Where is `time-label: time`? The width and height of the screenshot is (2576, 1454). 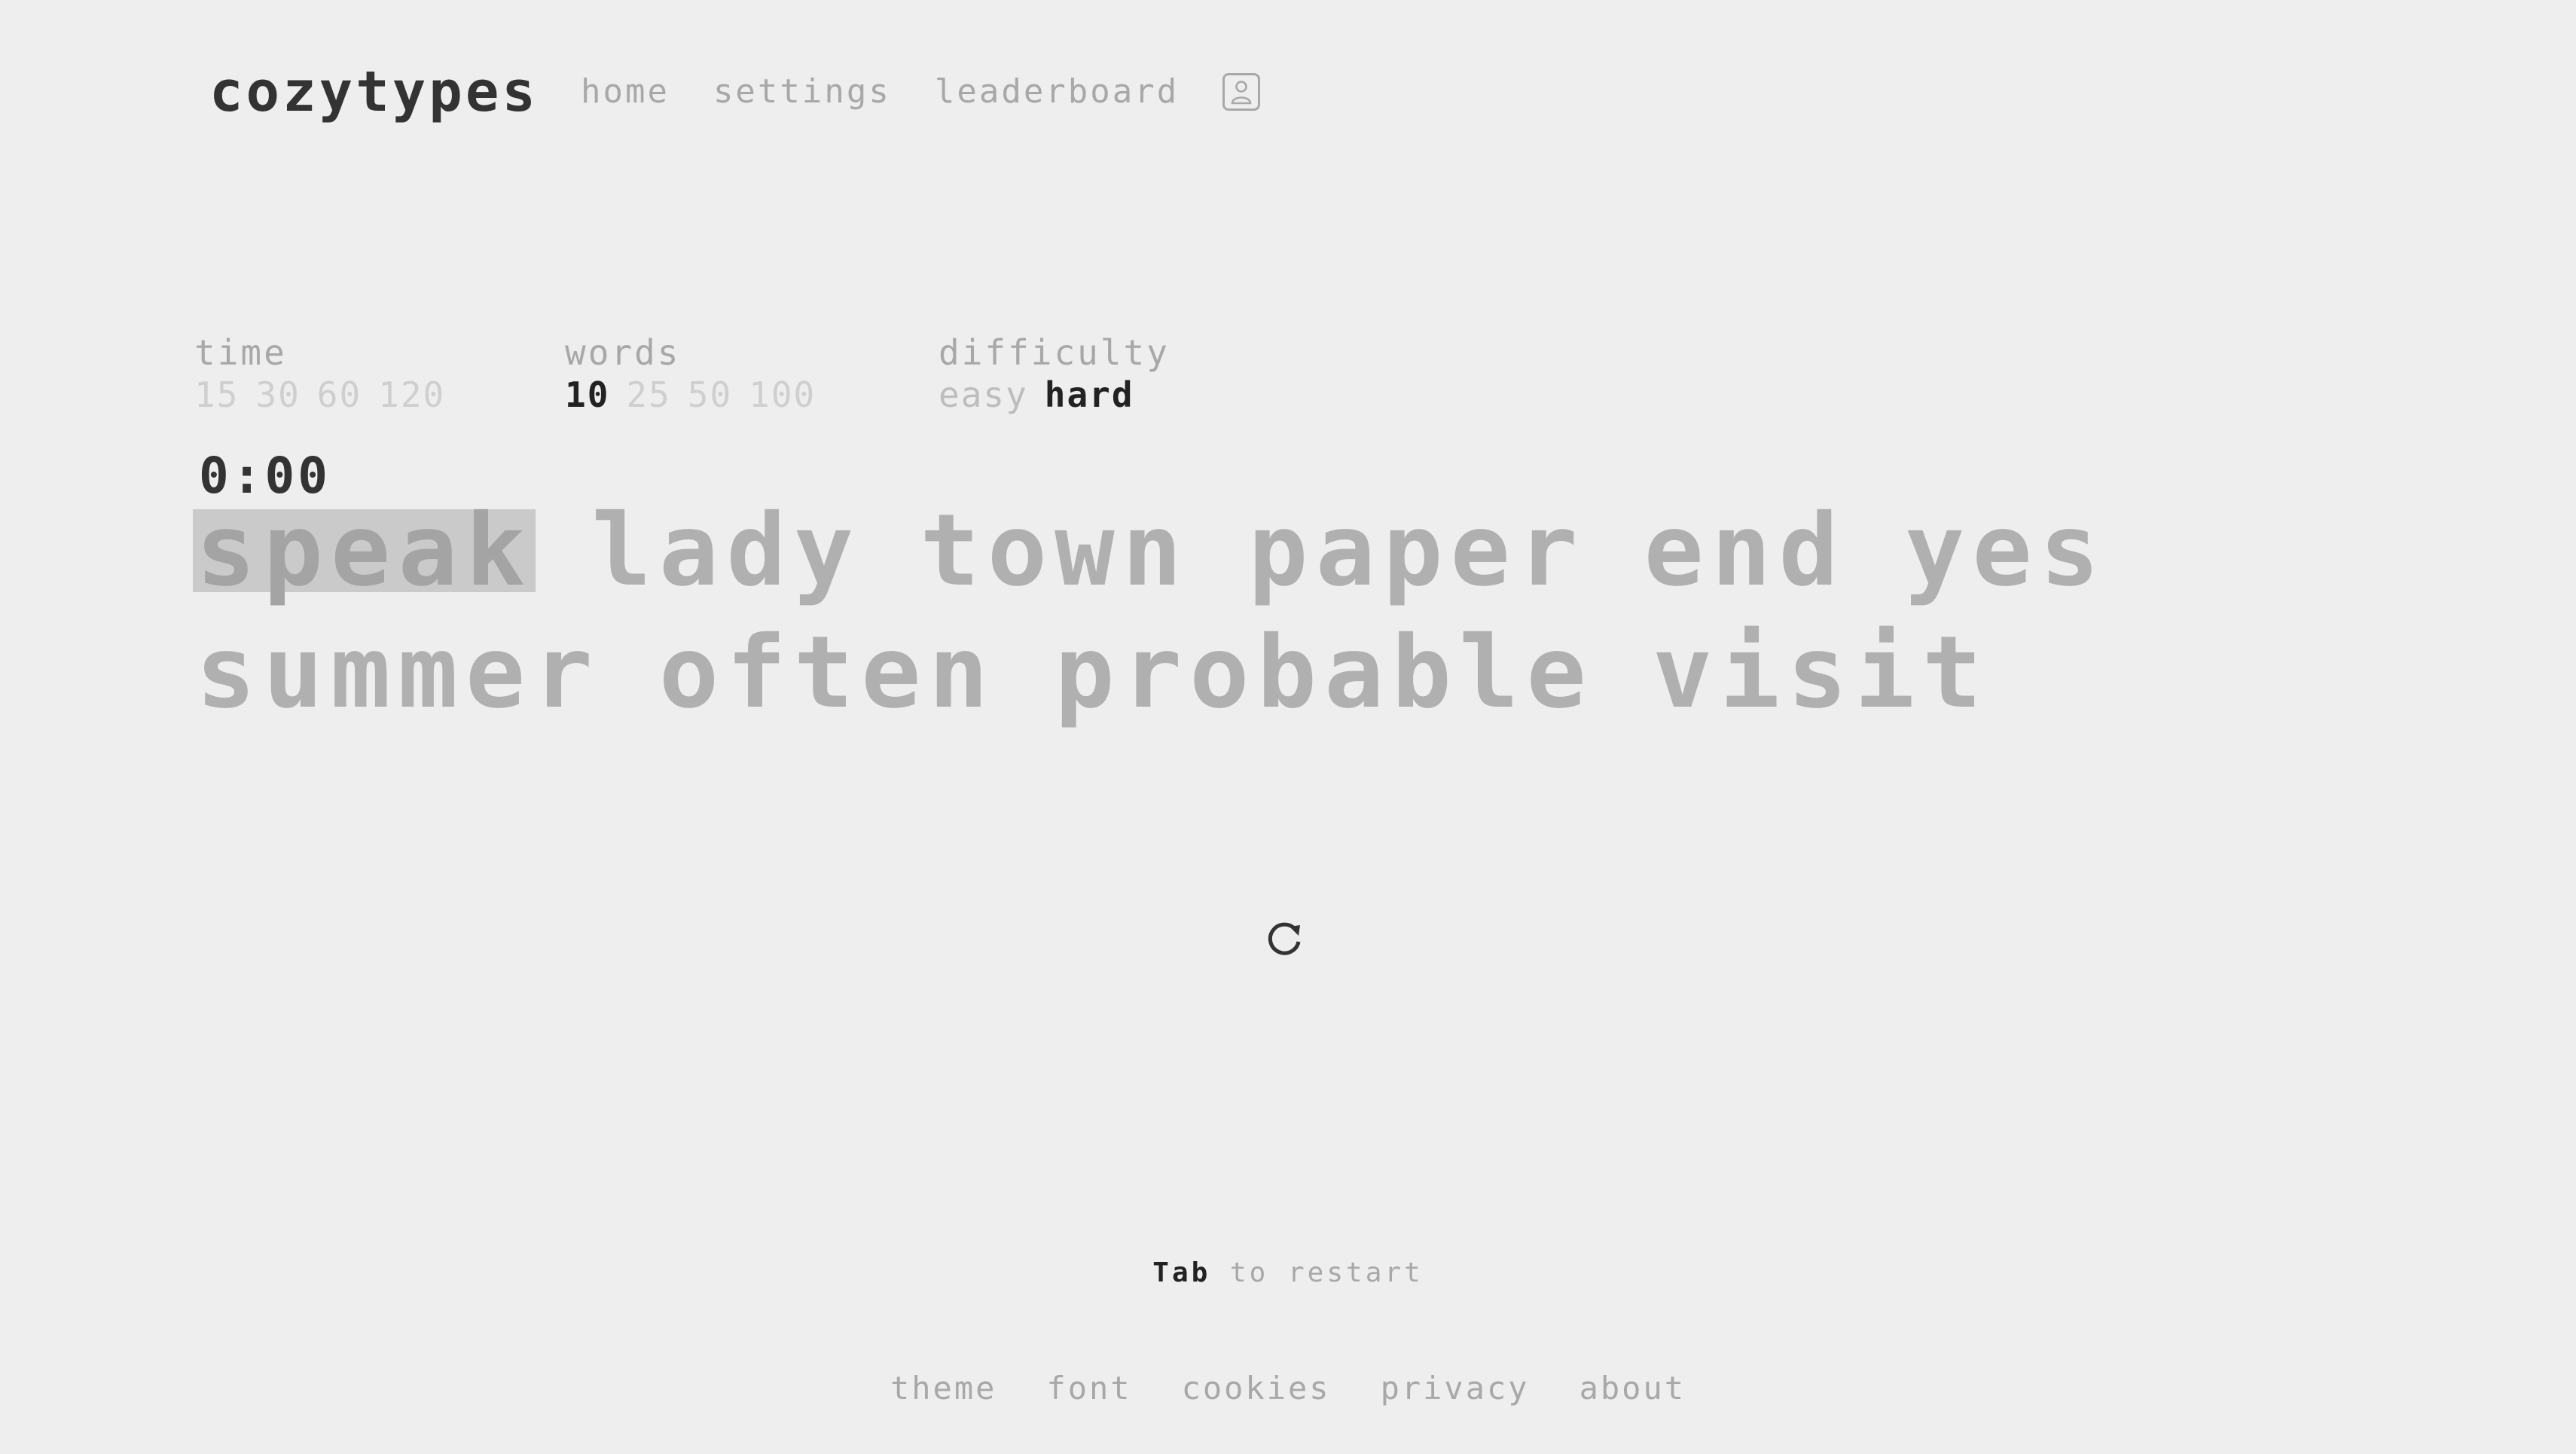 time-label: time is located at coordinates (241, 352).